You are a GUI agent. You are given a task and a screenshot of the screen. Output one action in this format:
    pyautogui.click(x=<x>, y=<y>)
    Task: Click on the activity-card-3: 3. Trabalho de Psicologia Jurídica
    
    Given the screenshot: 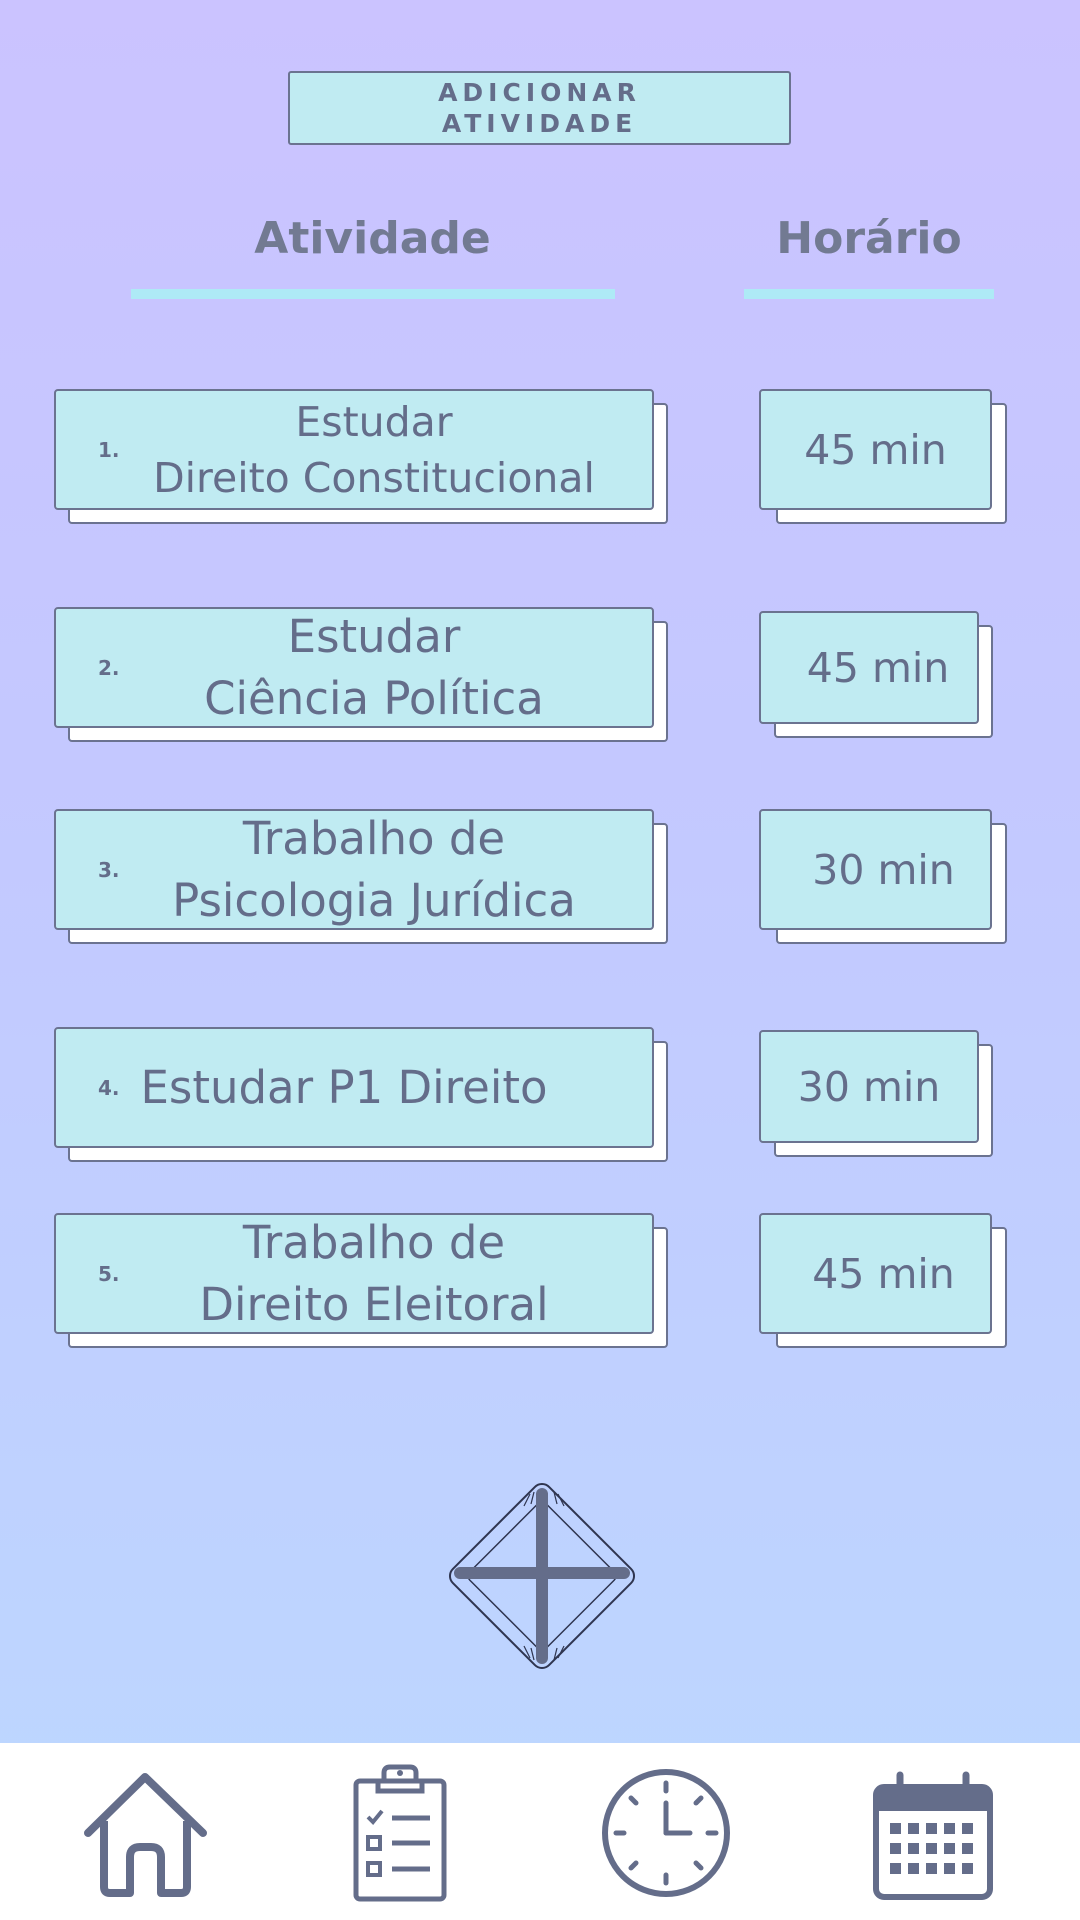 What is the action you would take?
    pyautogui.click(x=361, y=876)
    